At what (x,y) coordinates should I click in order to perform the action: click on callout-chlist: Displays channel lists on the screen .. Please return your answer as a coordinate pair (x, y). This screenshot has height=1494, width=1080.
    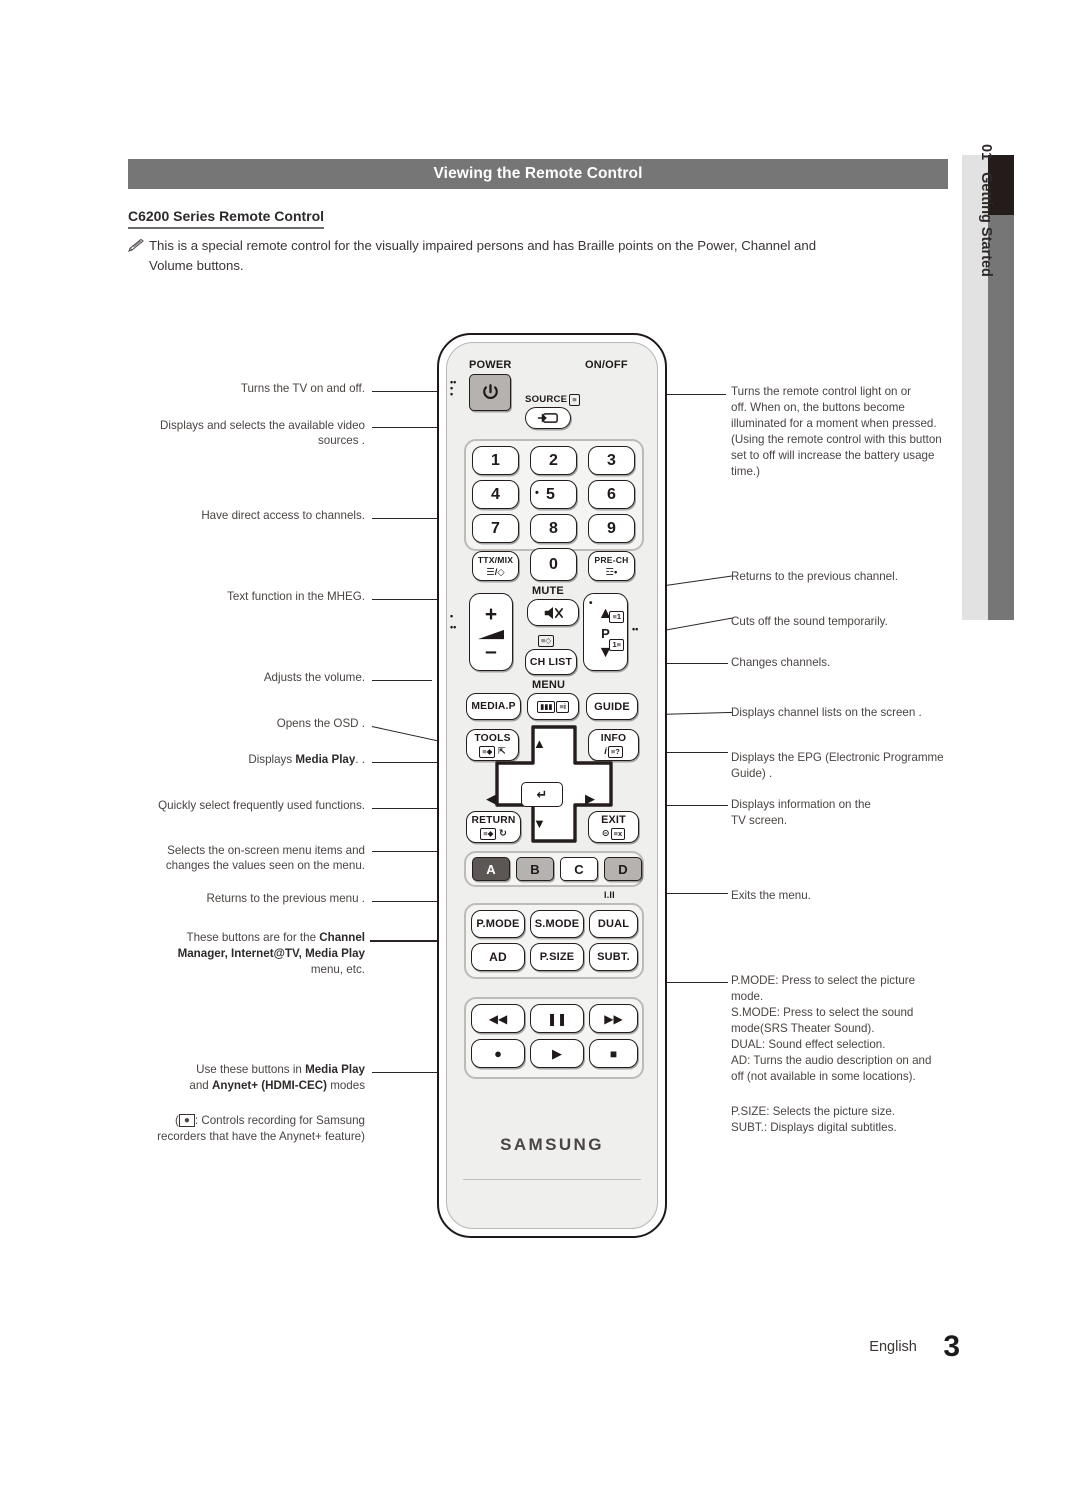
    Looking at the image, I should click on (826, 712).